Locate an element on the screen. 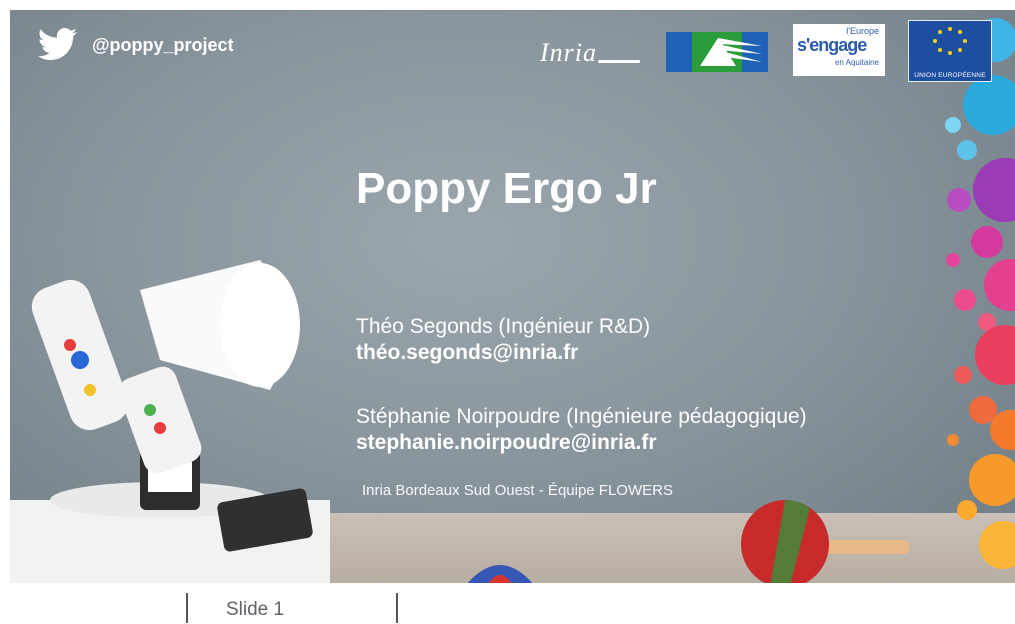  slide-footer: Slide 1 is located at coordinates (507, 603).